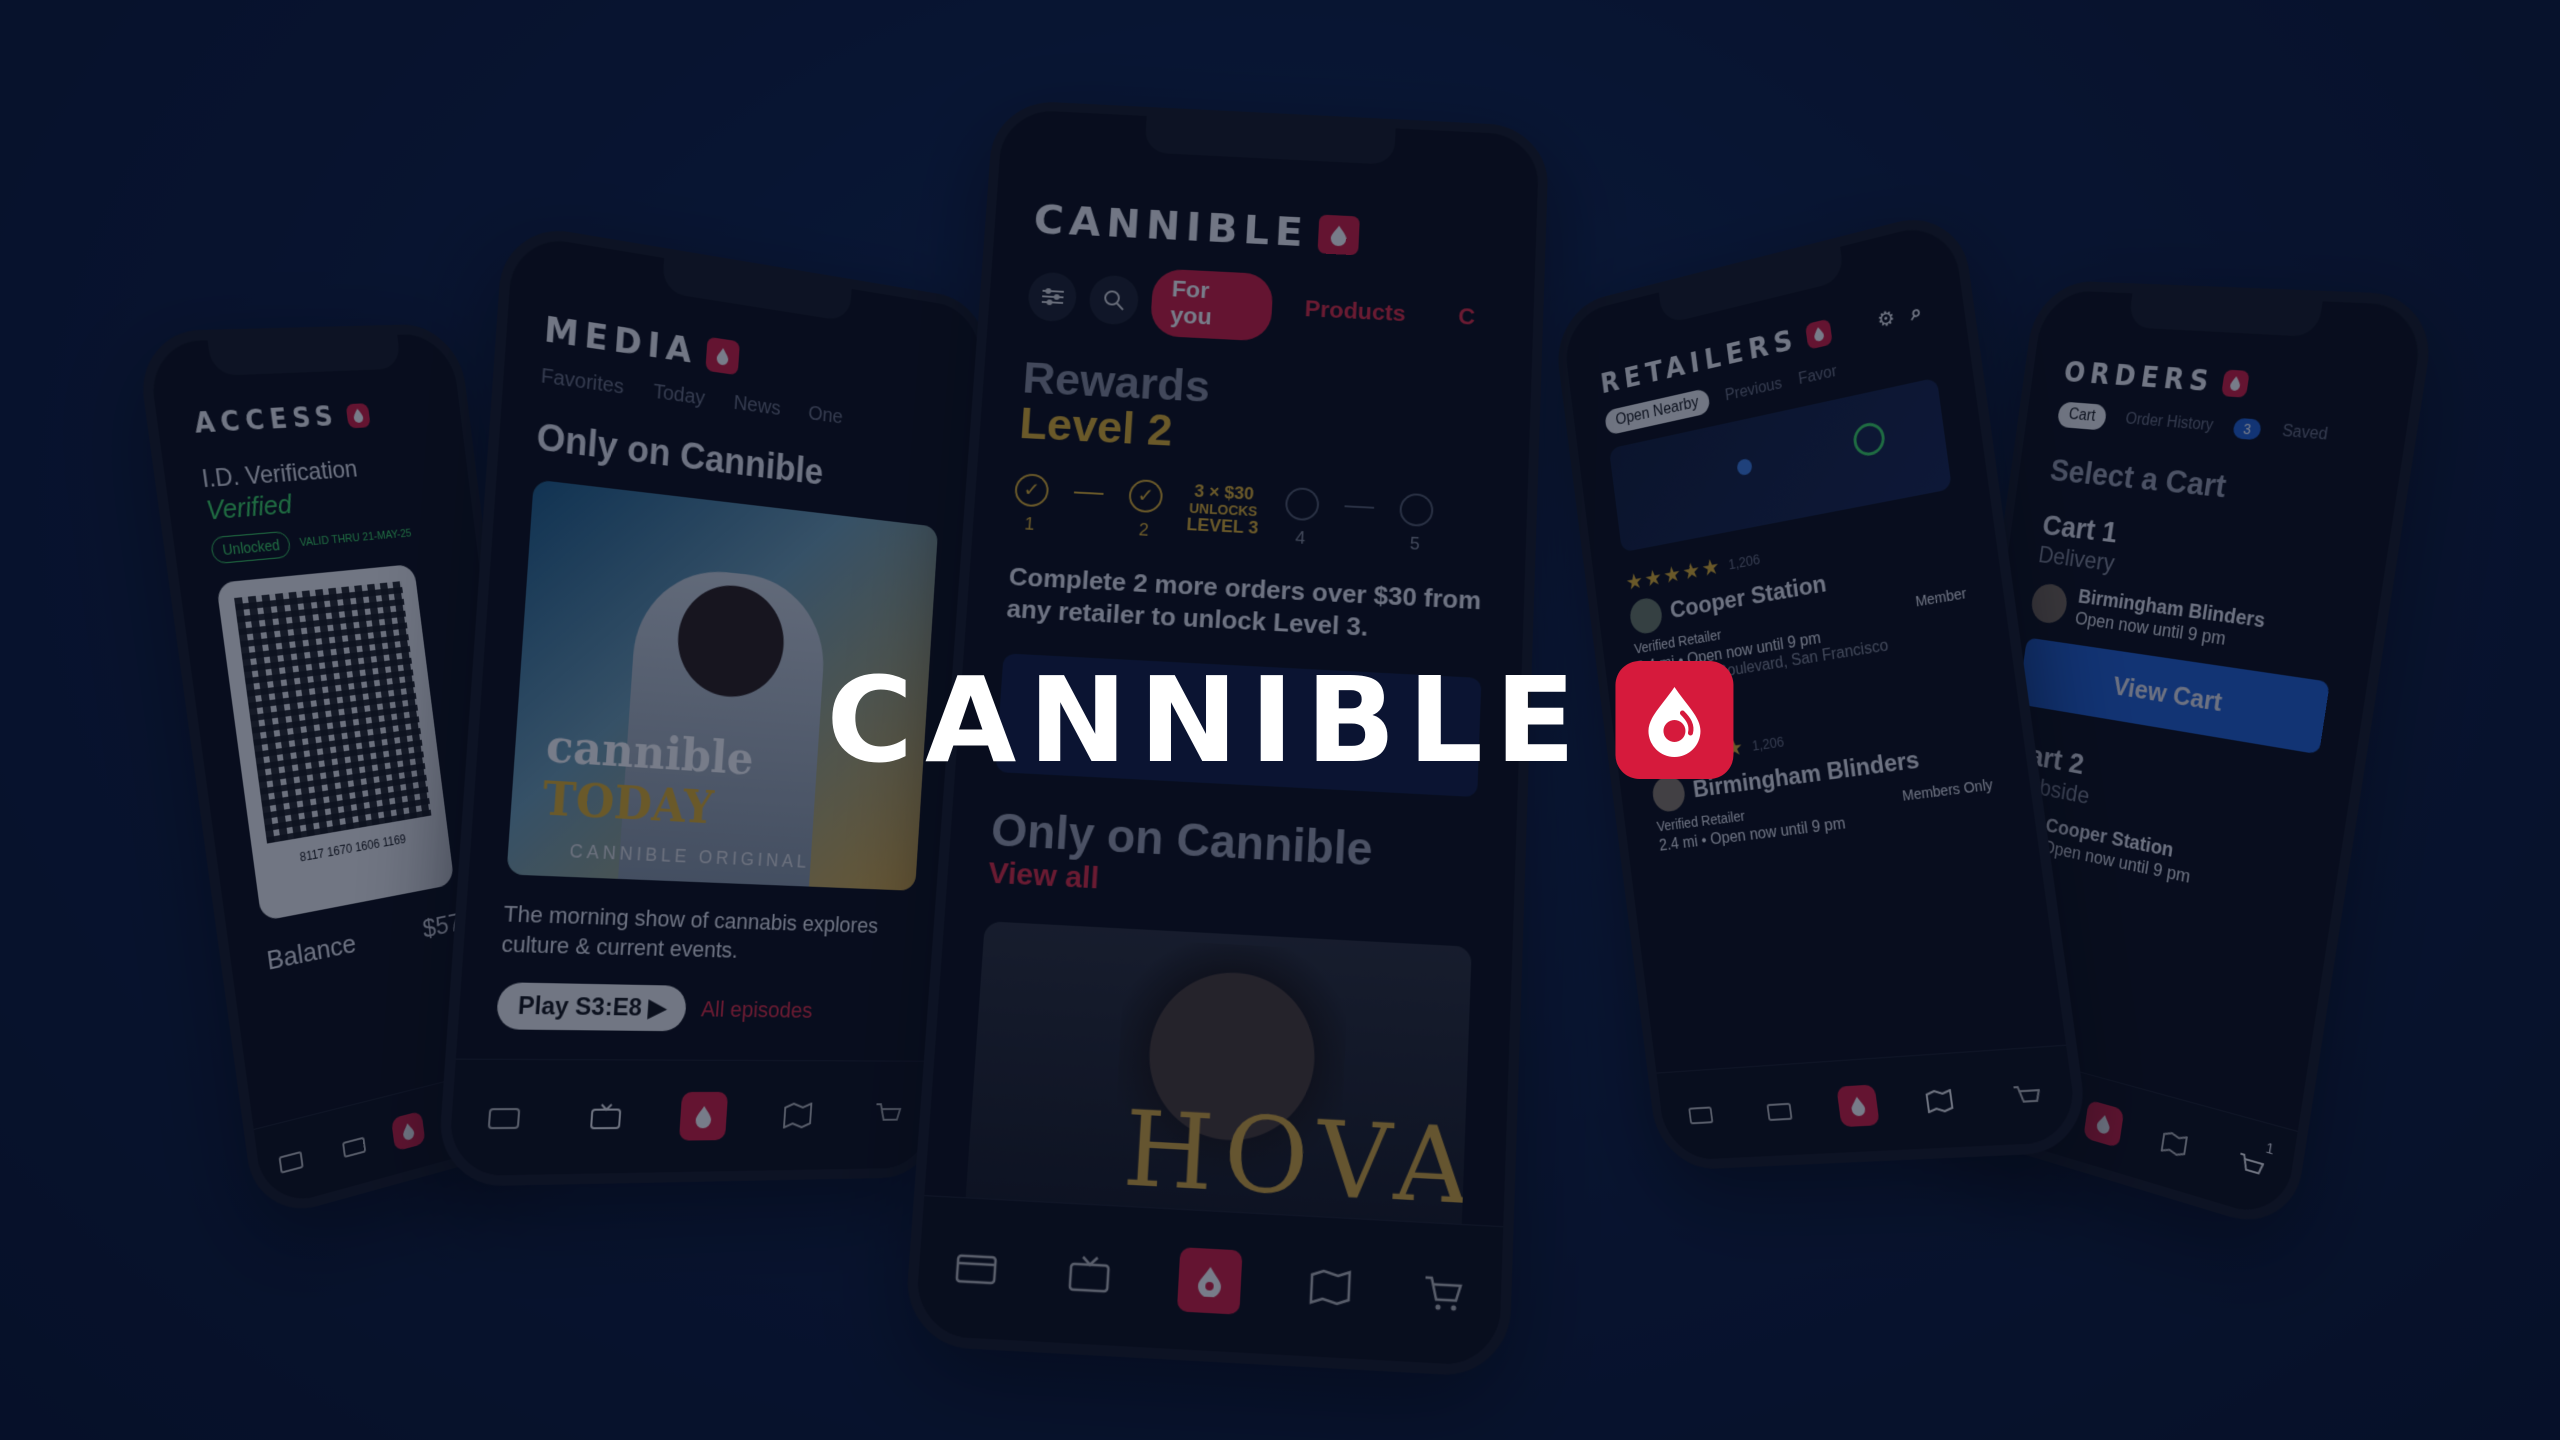  I want to click on search-icon: ⌕, so click(1919, 310).